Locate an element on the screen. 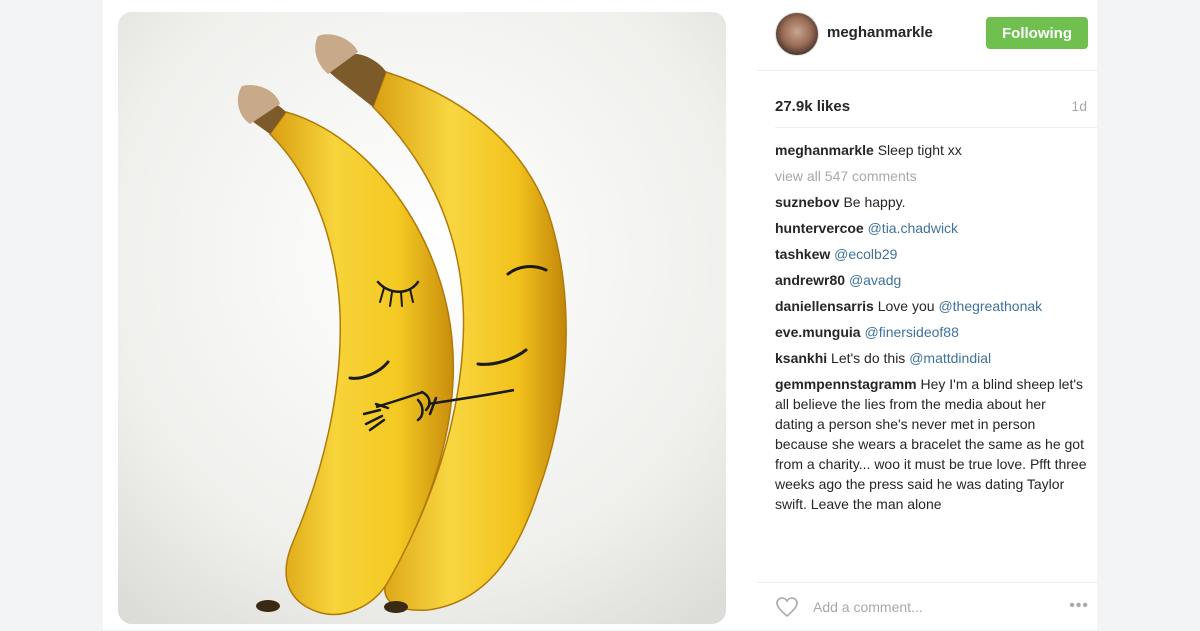 The width and height of the screenshot is (1200, 631). likes-count: 27.9k likes is located at coordinates (812, 106).